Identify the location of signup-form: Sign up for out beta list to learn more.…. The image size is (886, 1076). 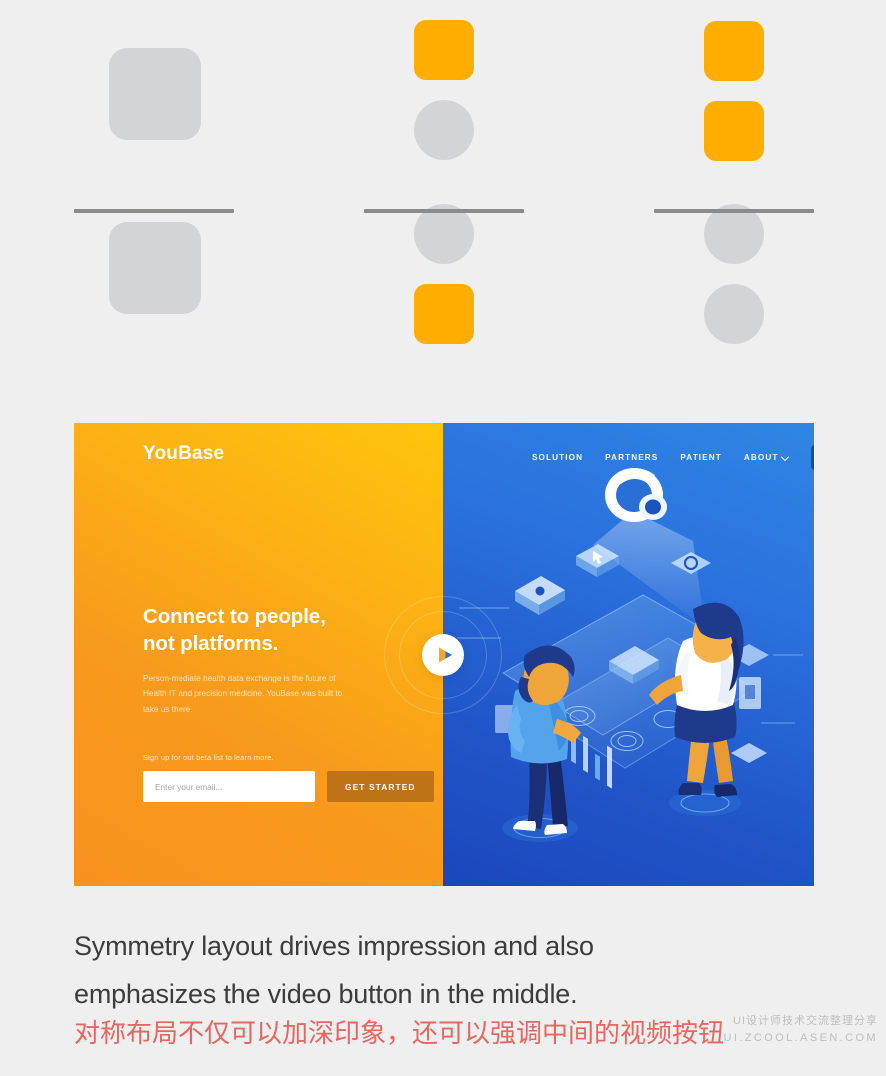
(288, 777).